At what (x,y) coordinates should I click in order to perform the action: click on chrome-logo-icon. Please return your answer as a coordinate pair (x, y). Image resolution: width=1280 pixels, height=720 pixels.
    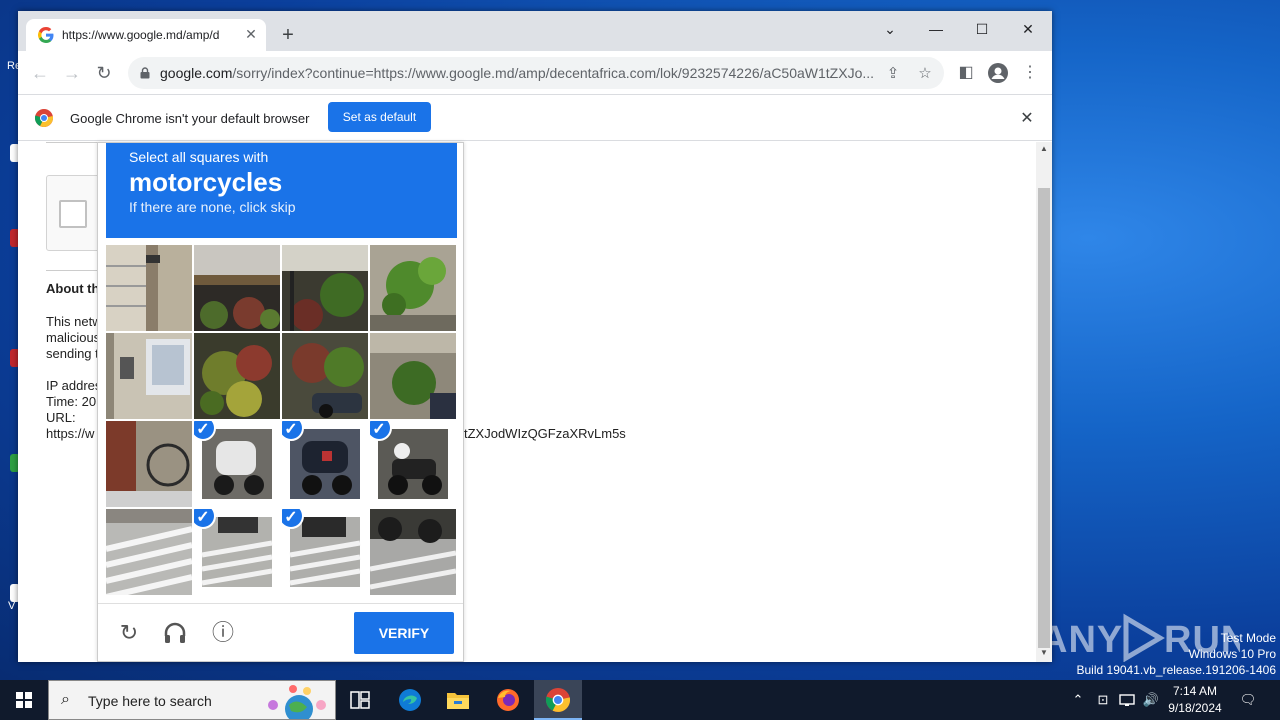
    Looking at the image, I should click on (44, 118).